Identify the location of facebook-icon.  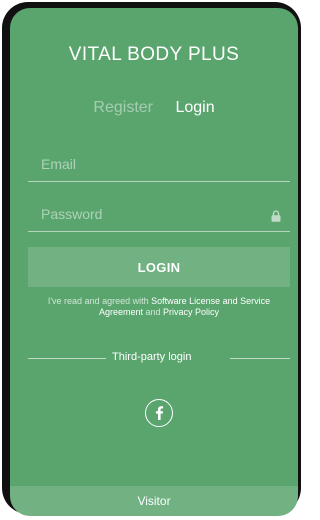
(159, 413).